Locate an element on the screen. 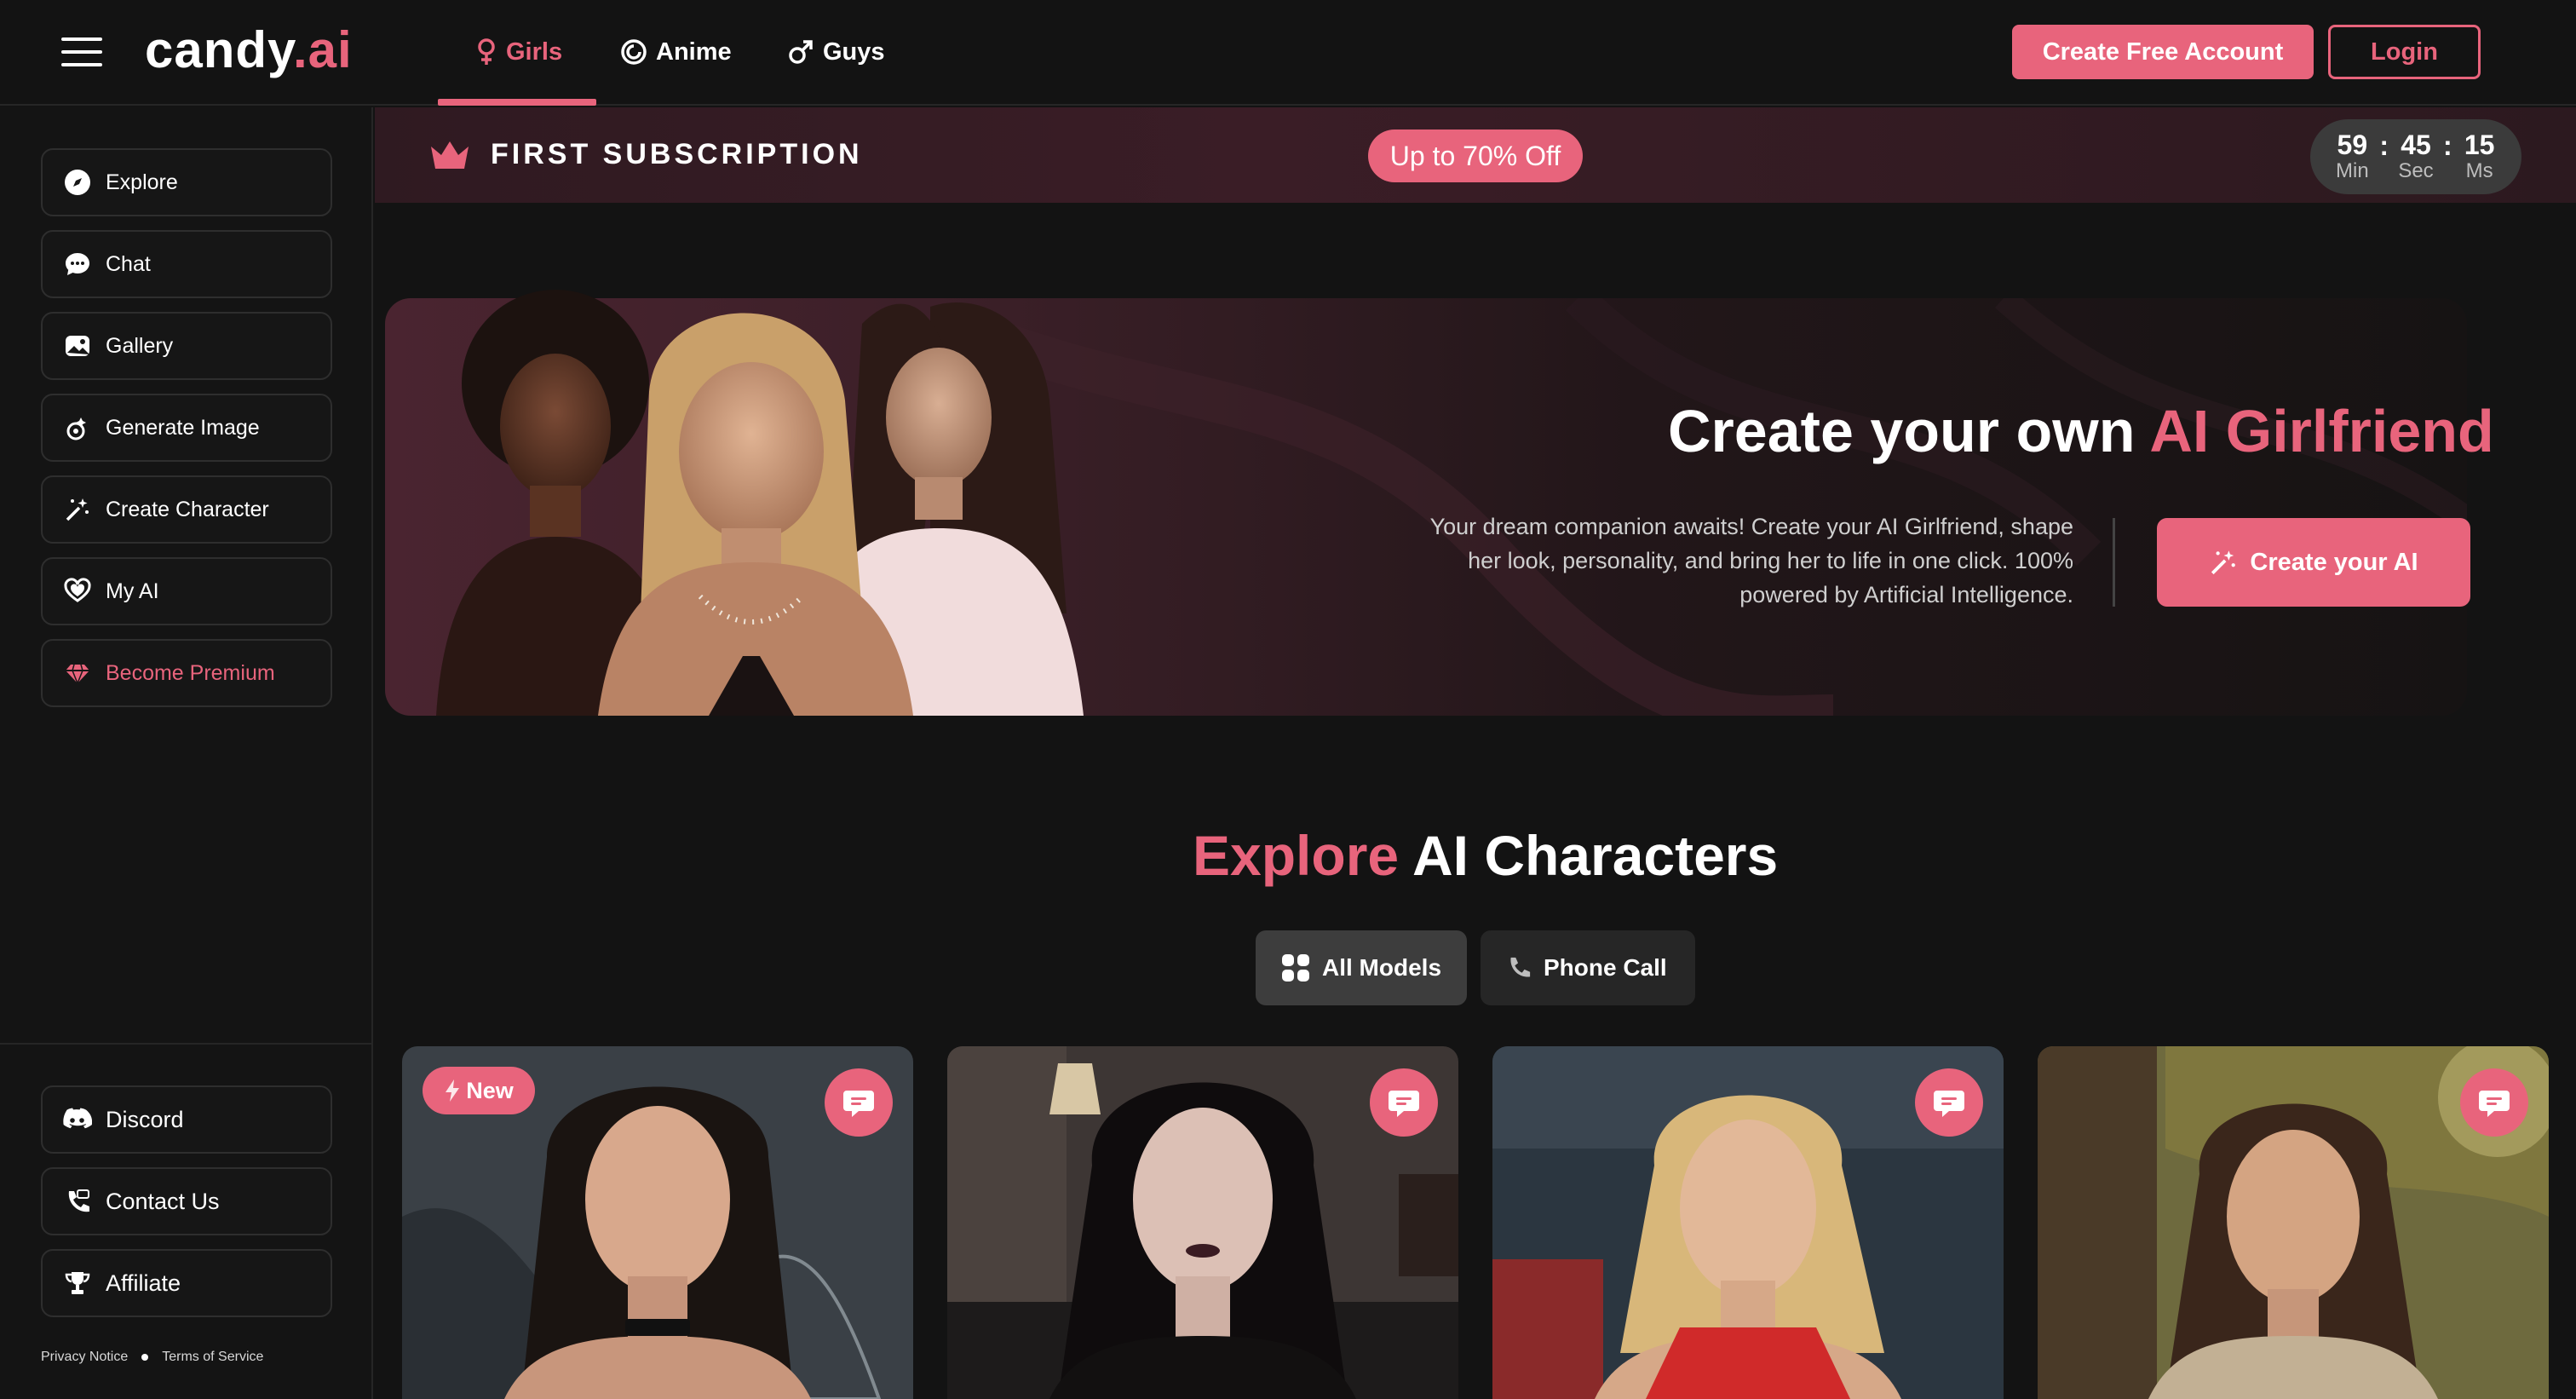 This screenshot has height=1399, width=2576. sidebar-item-generate-image: Generate Image is located at coordinates (187, 428).